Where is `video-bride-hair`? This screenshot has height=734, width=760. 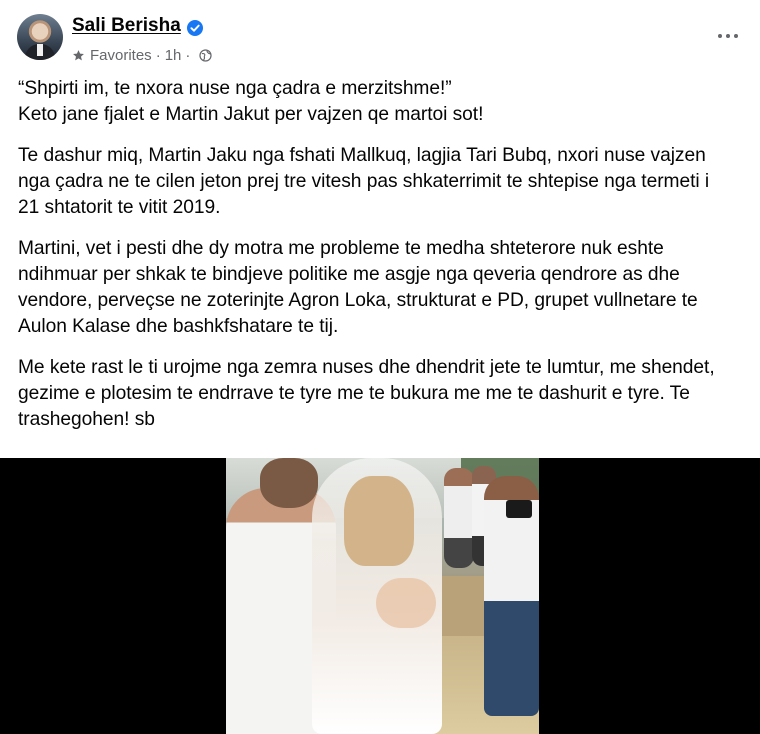
video-bride-hair is located at coordinates (379, 521).